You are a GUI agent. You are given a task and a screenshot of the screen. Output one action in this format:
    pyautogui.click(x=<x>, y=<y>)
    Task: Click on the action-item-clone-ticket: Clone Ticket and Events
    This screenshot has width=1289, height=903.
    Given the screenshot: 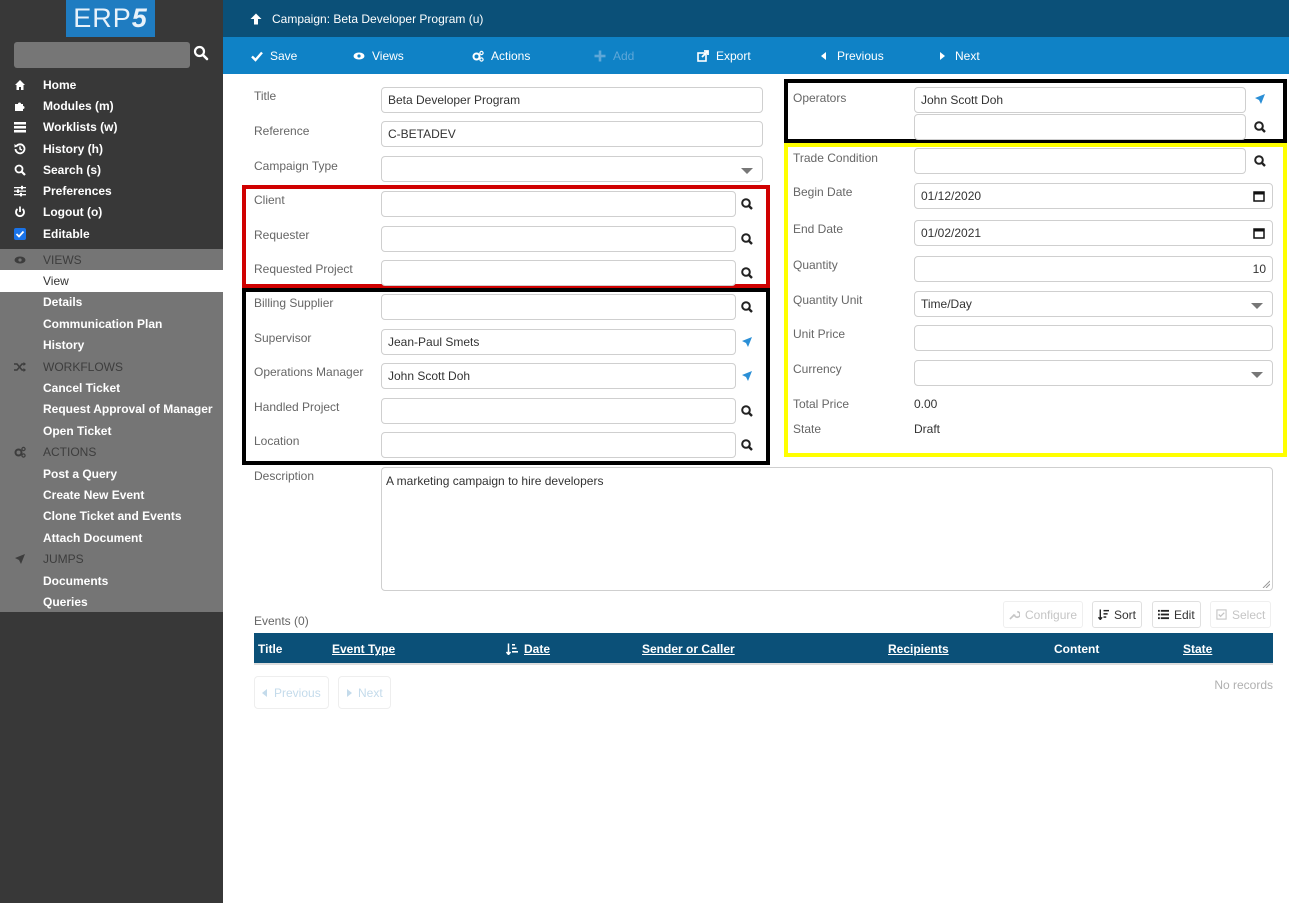 What is the action you would take?
    pyautogui.click(x=111, y=516)
    